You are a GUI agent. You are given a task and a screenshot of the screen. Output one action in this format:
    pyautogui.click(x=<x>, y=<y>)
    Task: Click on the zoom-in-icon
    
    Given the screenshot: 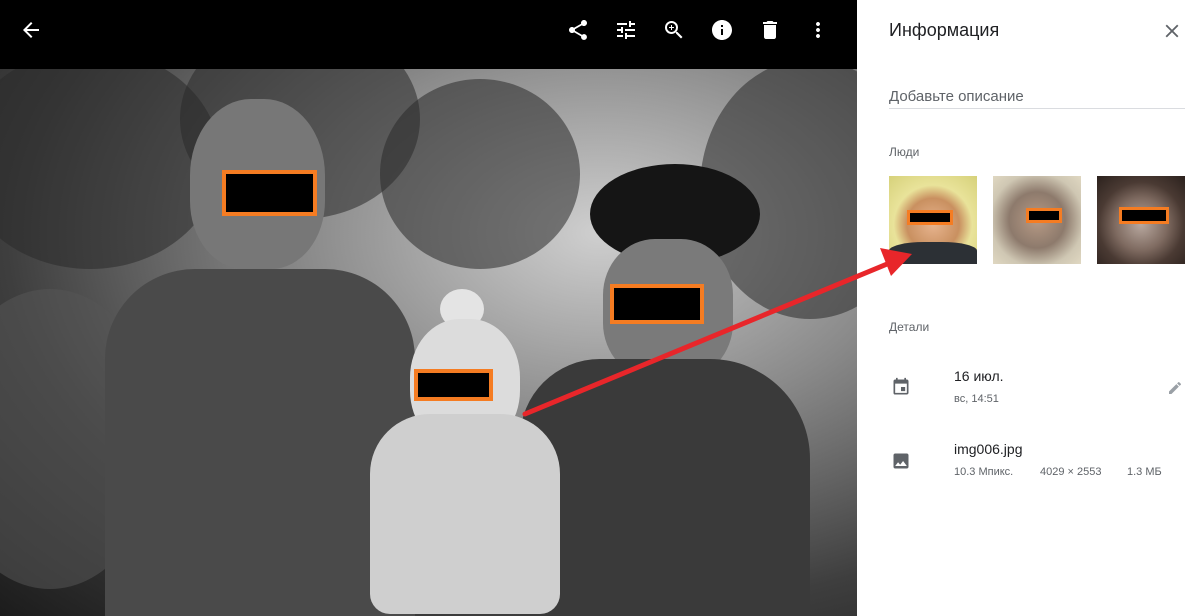 What is the action you would take?
    pyautogui.click(x=674, y=30)
    